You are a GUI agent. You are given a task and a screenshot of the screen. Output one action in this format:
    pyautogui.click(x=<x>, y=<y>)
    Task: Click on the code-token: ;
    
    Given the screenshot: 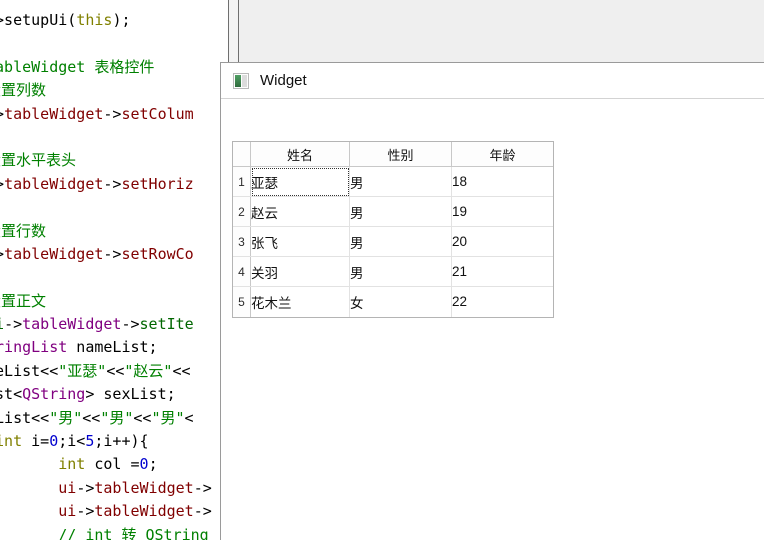 What is the action you would take?
    pyautogui.click(x=153, y=464)
    